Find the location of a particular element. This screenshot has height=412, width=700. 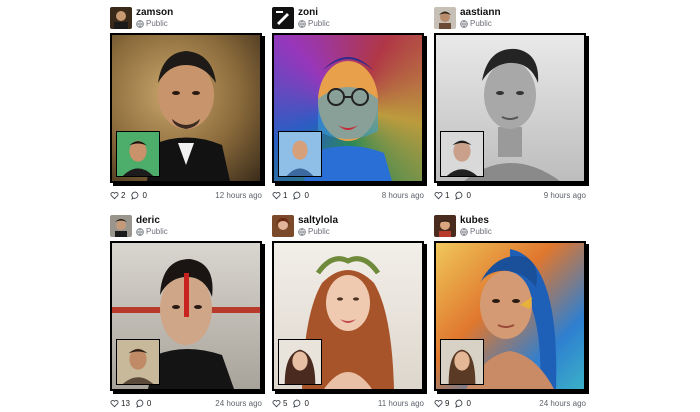

like-button: 5 is located at coordinates (279, 403).